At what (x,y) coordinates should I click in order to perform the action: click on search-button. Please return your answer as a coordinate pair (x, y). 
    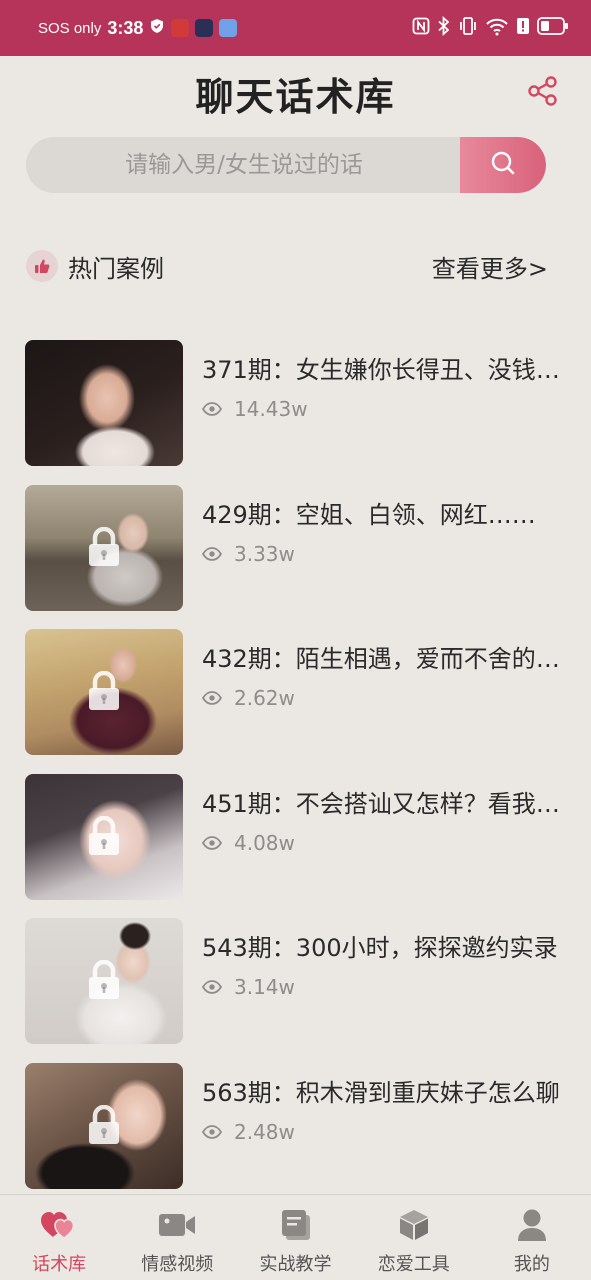
    Looking at the image, I should click on (503, 165).